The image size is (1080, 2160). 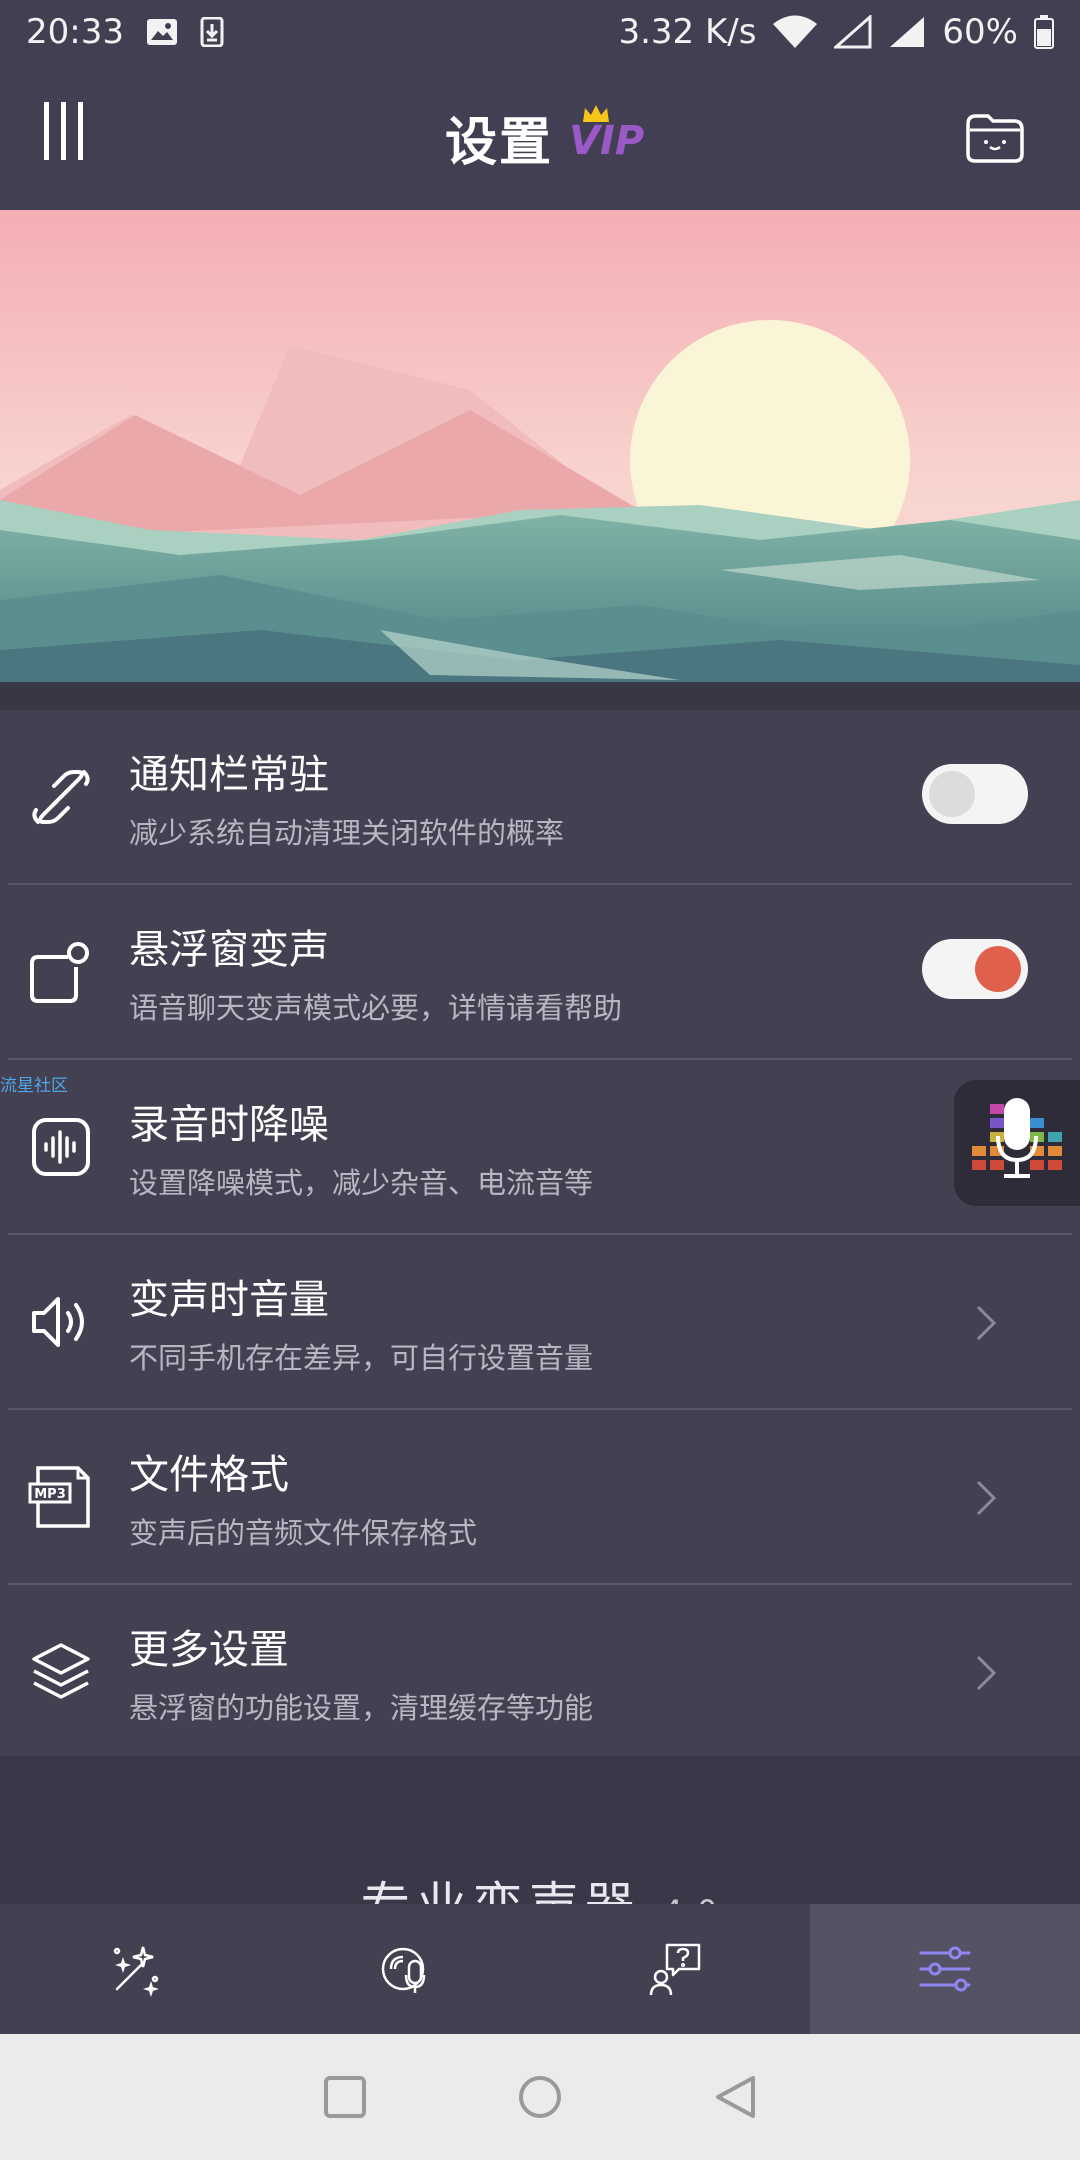 I want to click on page-title: 设置, so click(x=498, y=142).